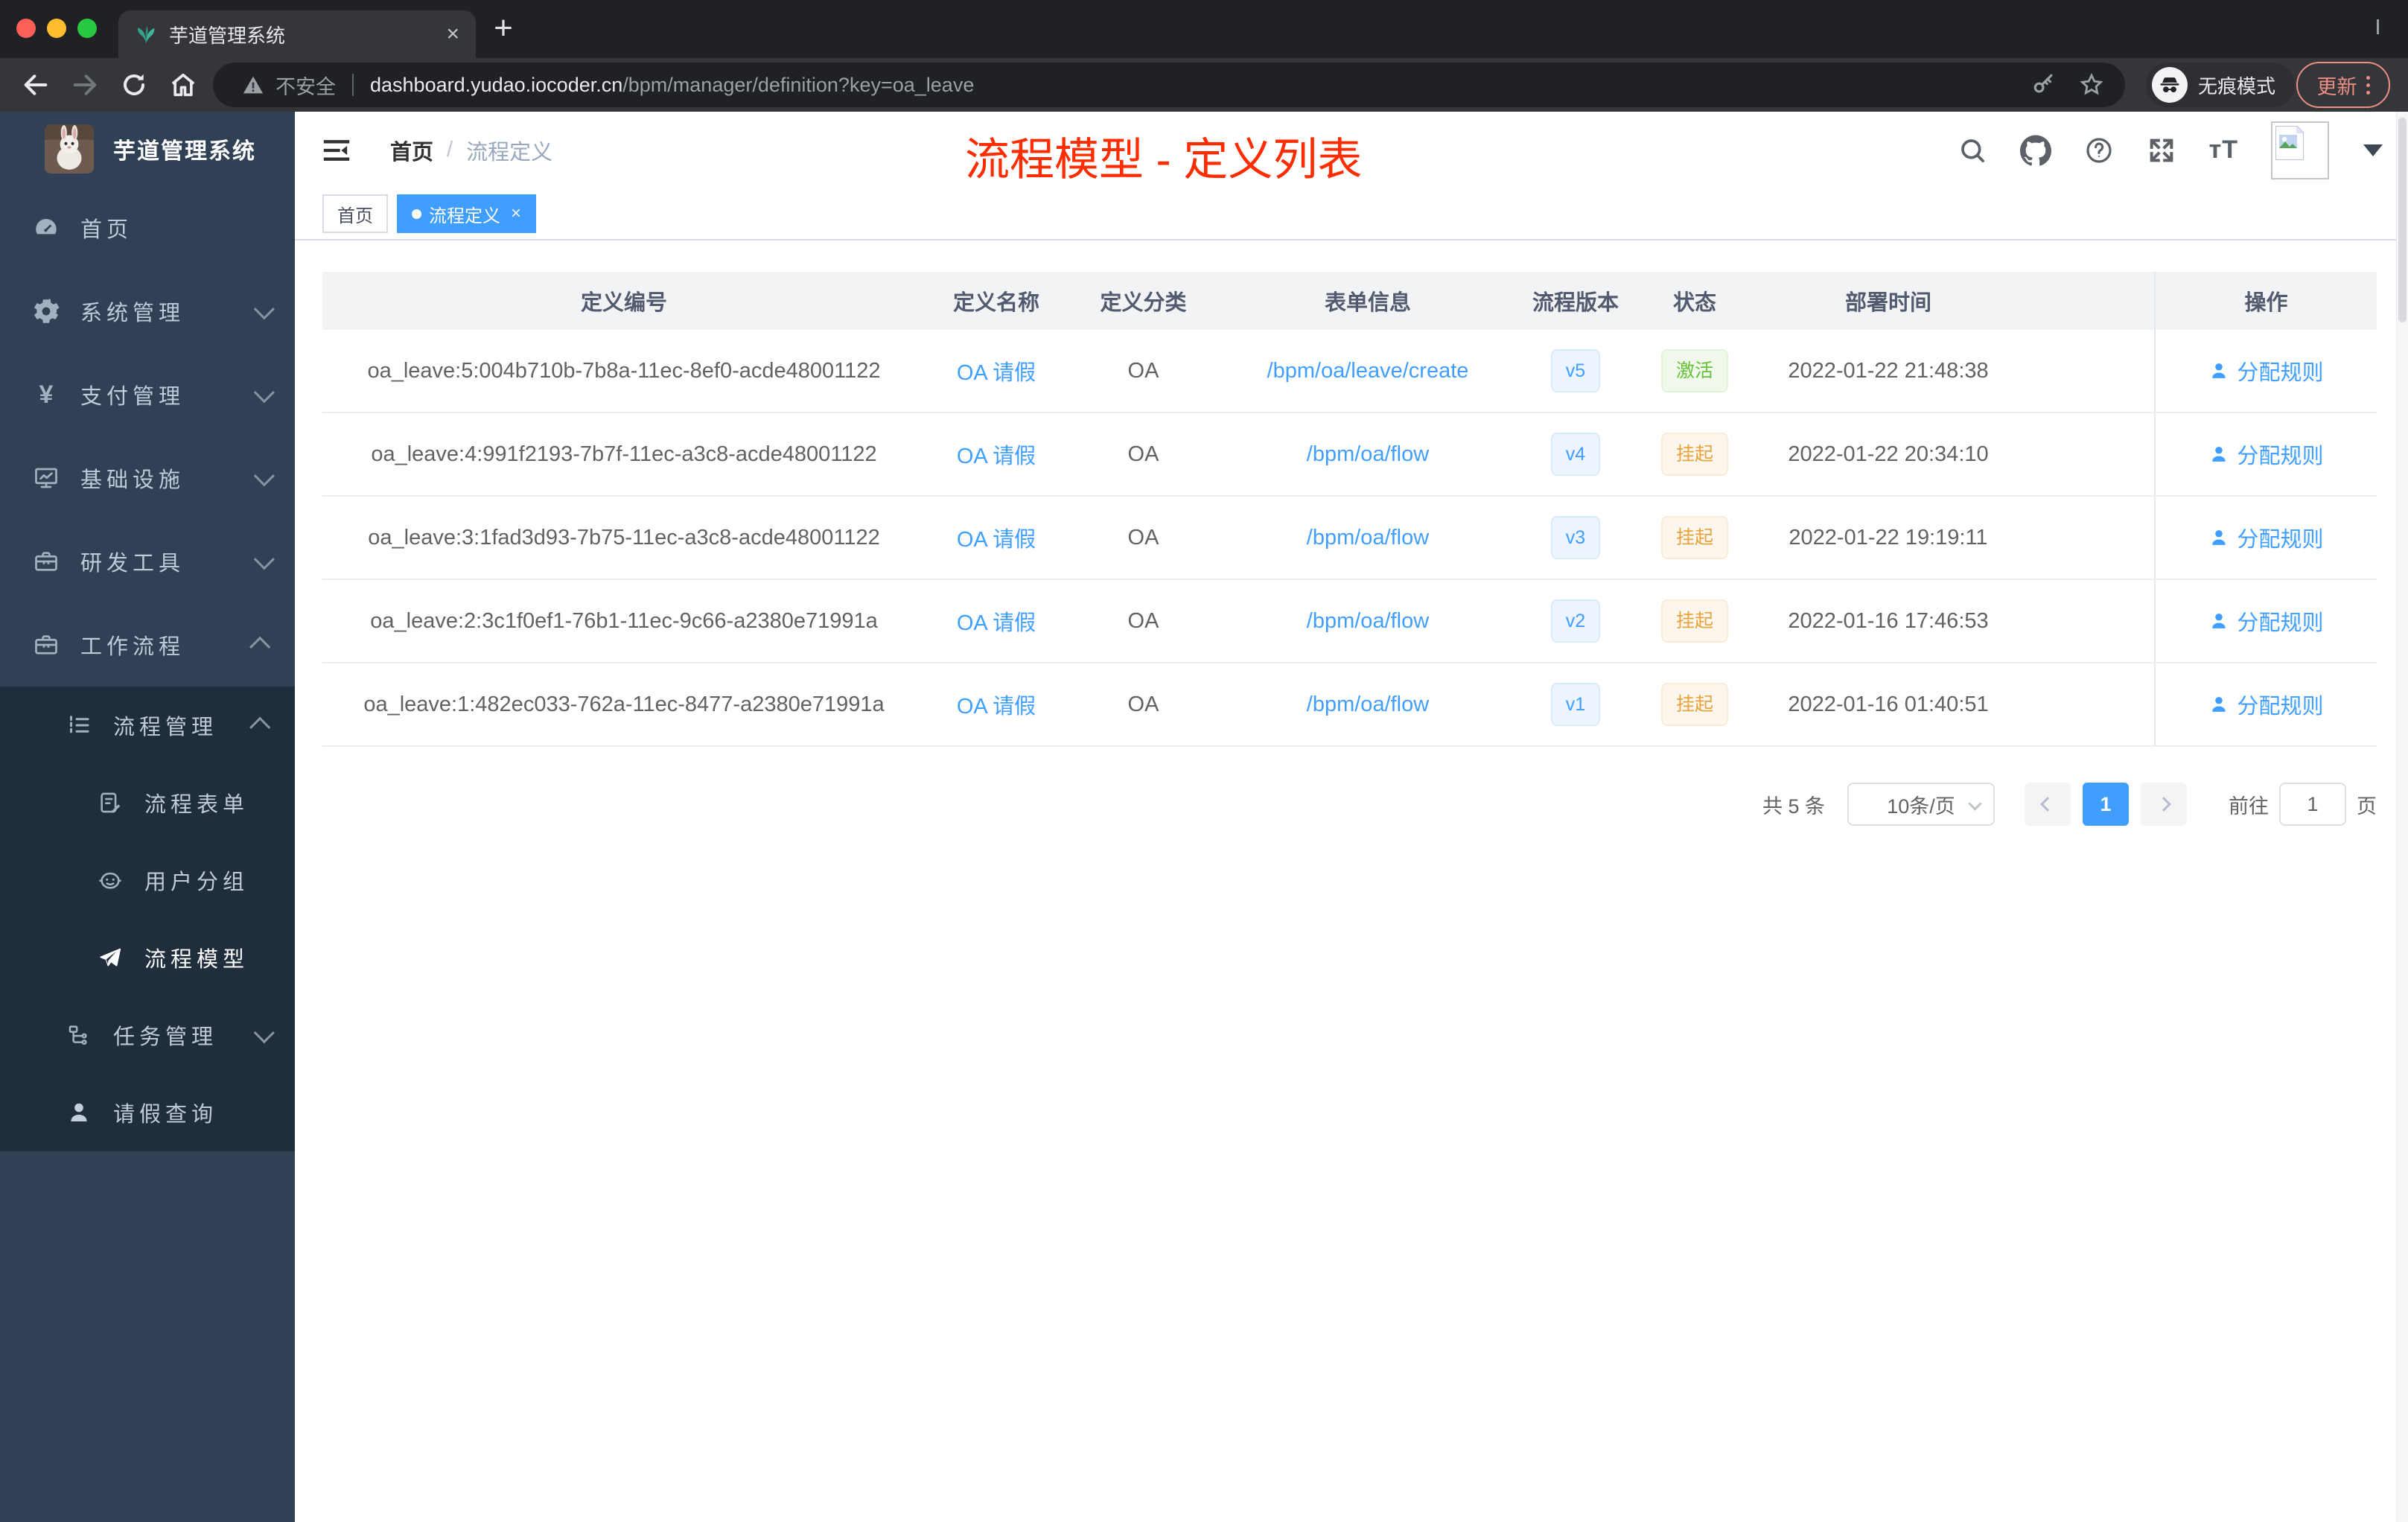  I want to click on sidebar-item-label: 流程管理, so click(165, 727).